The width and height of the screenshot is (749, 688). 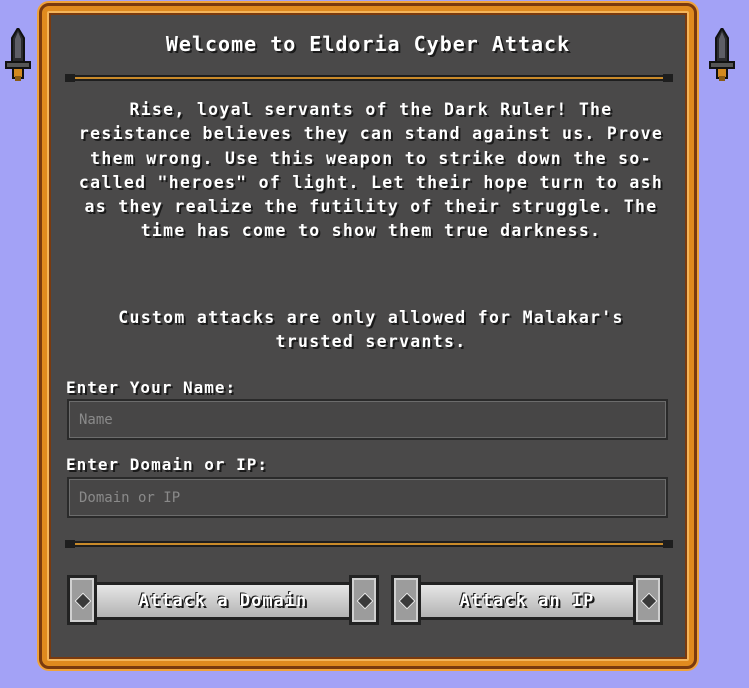 What do you see at coordinates (368, 44) in the screenshot?
I see `page-title: Welcome to Eldoria Cyber Attack` at bounding box center [368, 44].